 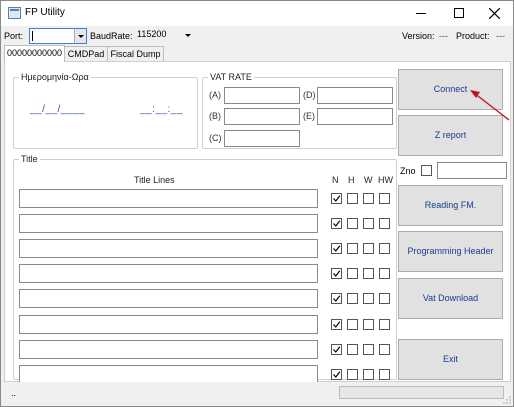 I want to click on version-label: Version:, so click(x=418, y=36).